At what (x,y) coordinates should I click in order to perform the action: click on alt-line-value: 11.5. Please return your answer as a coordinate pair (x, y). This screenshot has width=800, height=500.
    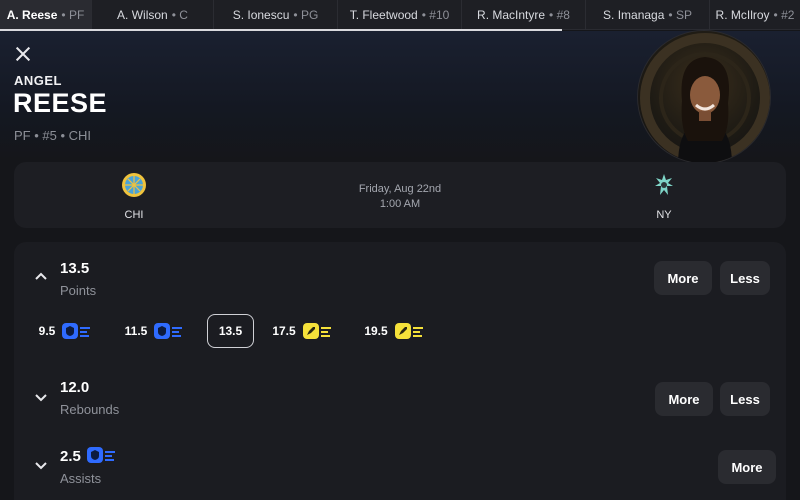
    Looking at the image, I should click on (136, 331).